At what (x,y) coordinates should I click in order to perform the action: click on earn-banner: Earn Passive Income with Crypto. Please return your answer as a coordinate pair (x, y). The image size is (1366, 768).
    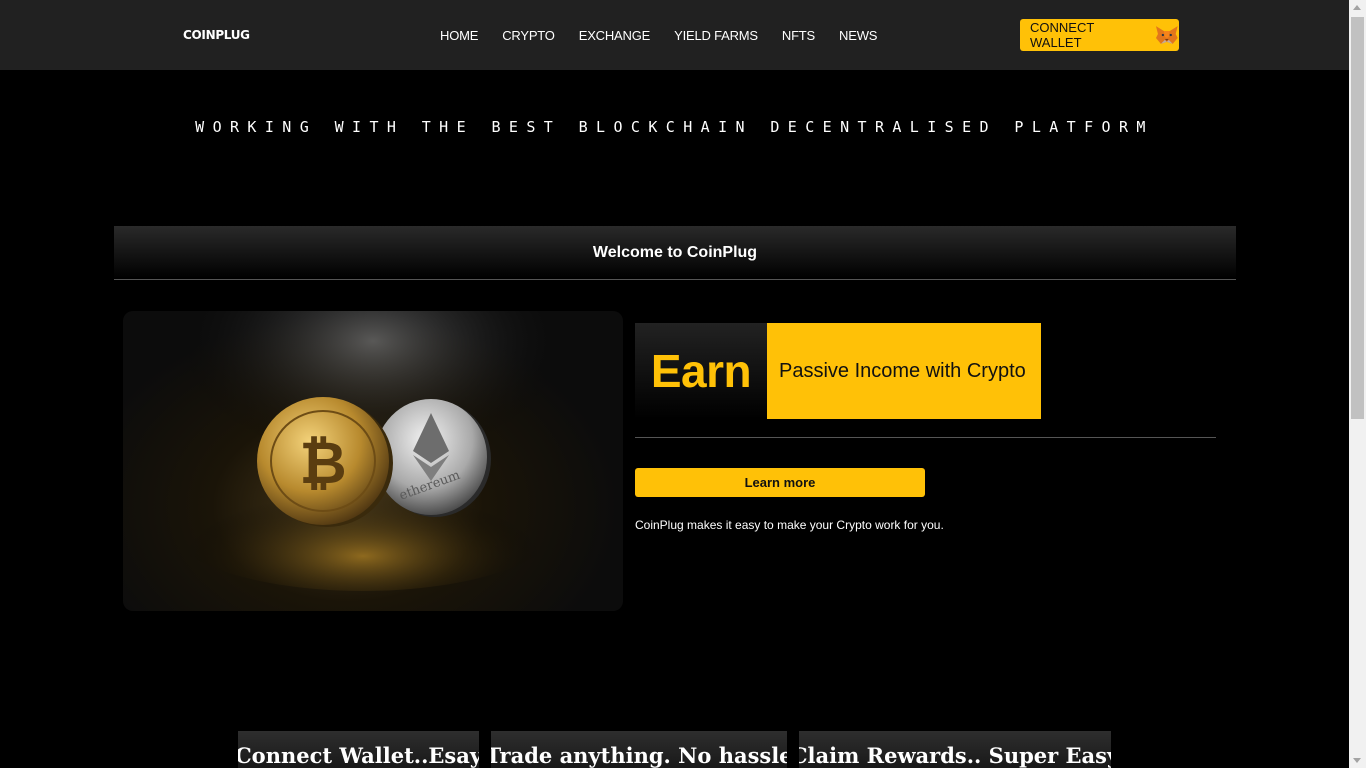
    Looking at the image, I should click on (838, 371).